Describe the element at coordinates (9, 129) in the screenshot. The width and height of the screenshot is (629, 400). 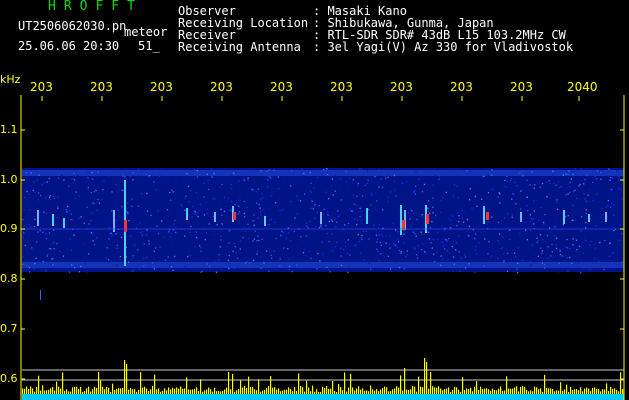
I see `y-tick-label: 1.1` at that location.